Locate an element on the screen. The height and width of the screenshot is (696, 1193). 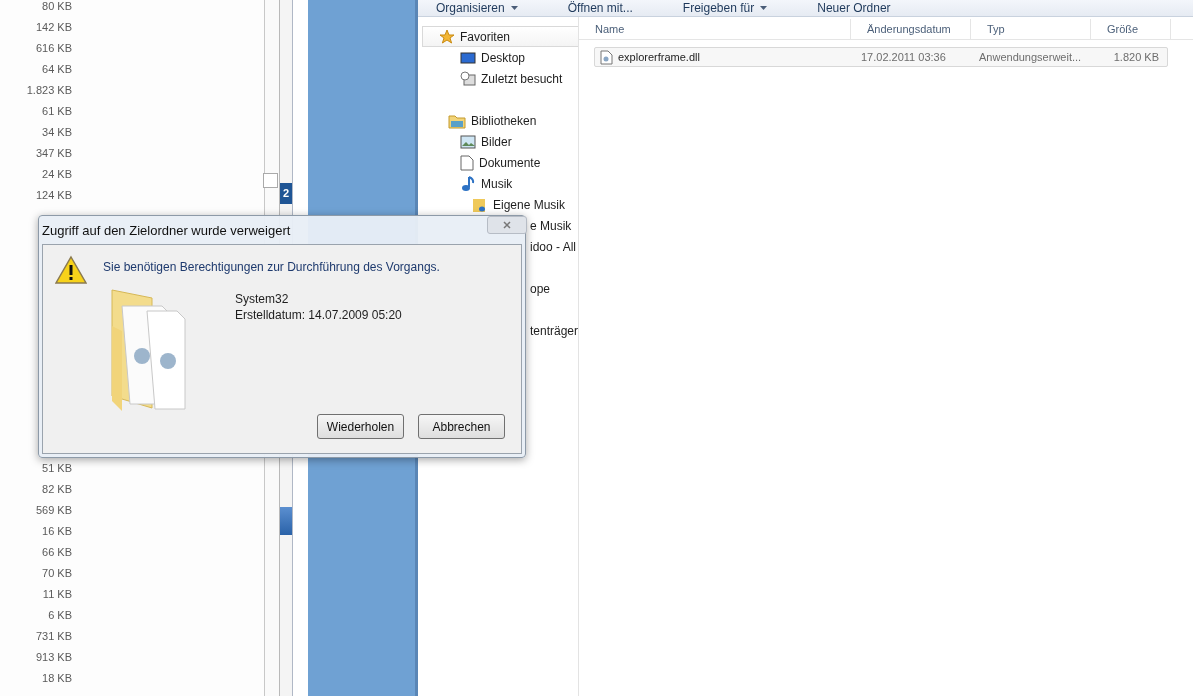
document-icon is located at coordinates (467, 162).